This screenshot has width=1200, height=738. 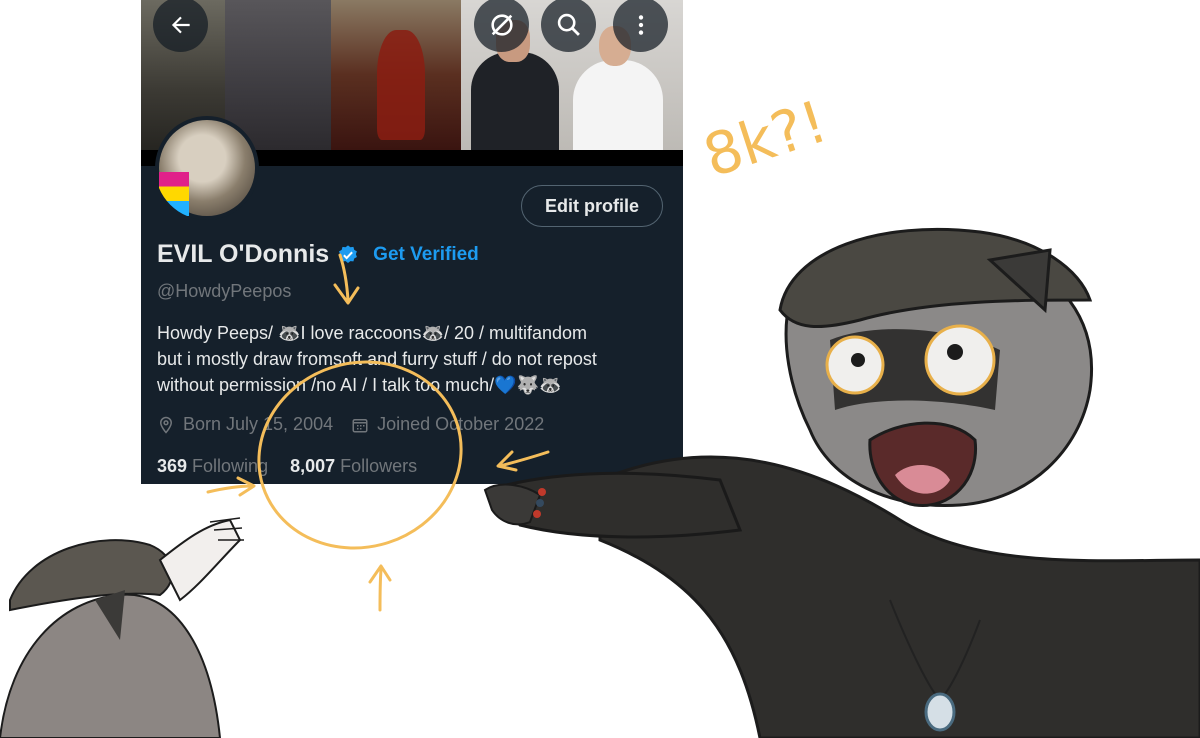 What do you see at coordinates (287, 466) in the screenshot?
I see `follow-stats: 369 Following 8,007 Followers` at bounding box center [287, 466].